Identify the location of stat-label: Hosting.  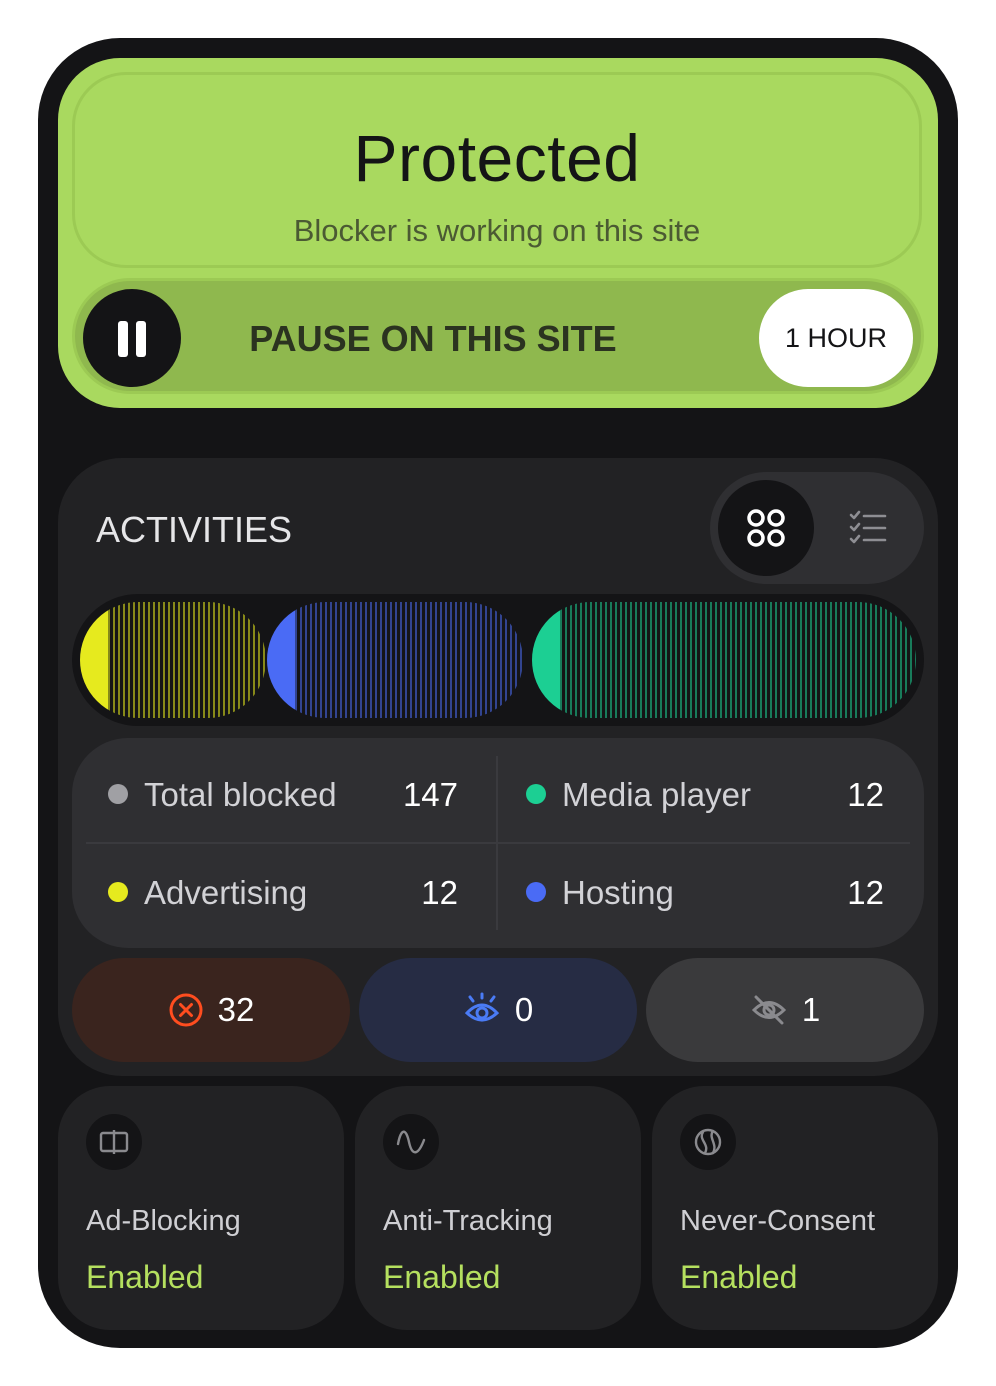
(618, 892).